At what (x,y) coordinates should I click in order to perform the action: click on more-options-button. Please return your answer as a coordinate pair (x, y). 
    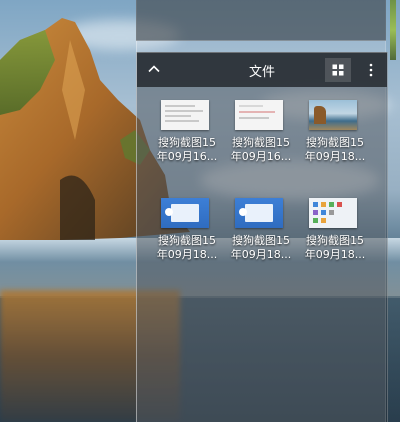
    Looking at the image, I should click on (371, 70).